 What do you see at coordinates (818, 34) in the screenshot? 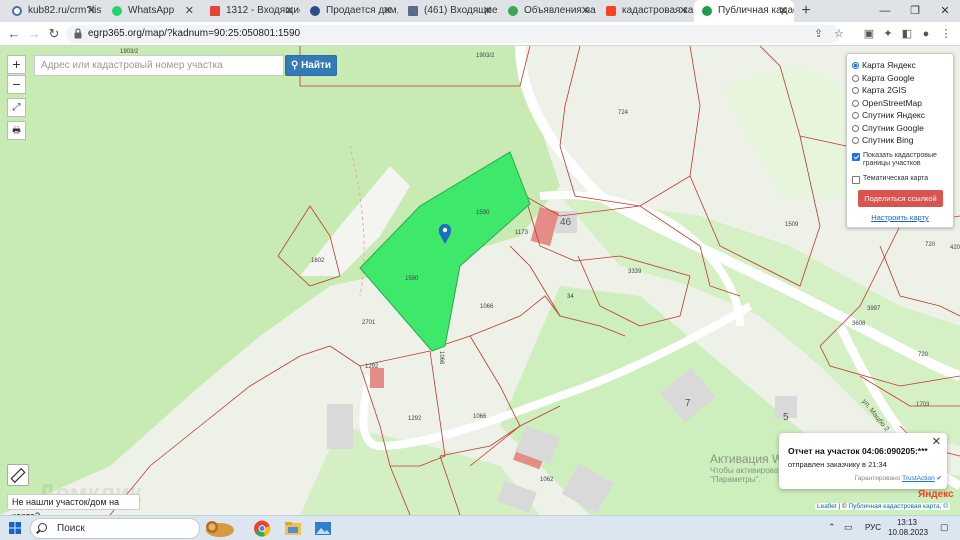
I see `share-page-icon: ⇪` at bounding box center [818, 34].